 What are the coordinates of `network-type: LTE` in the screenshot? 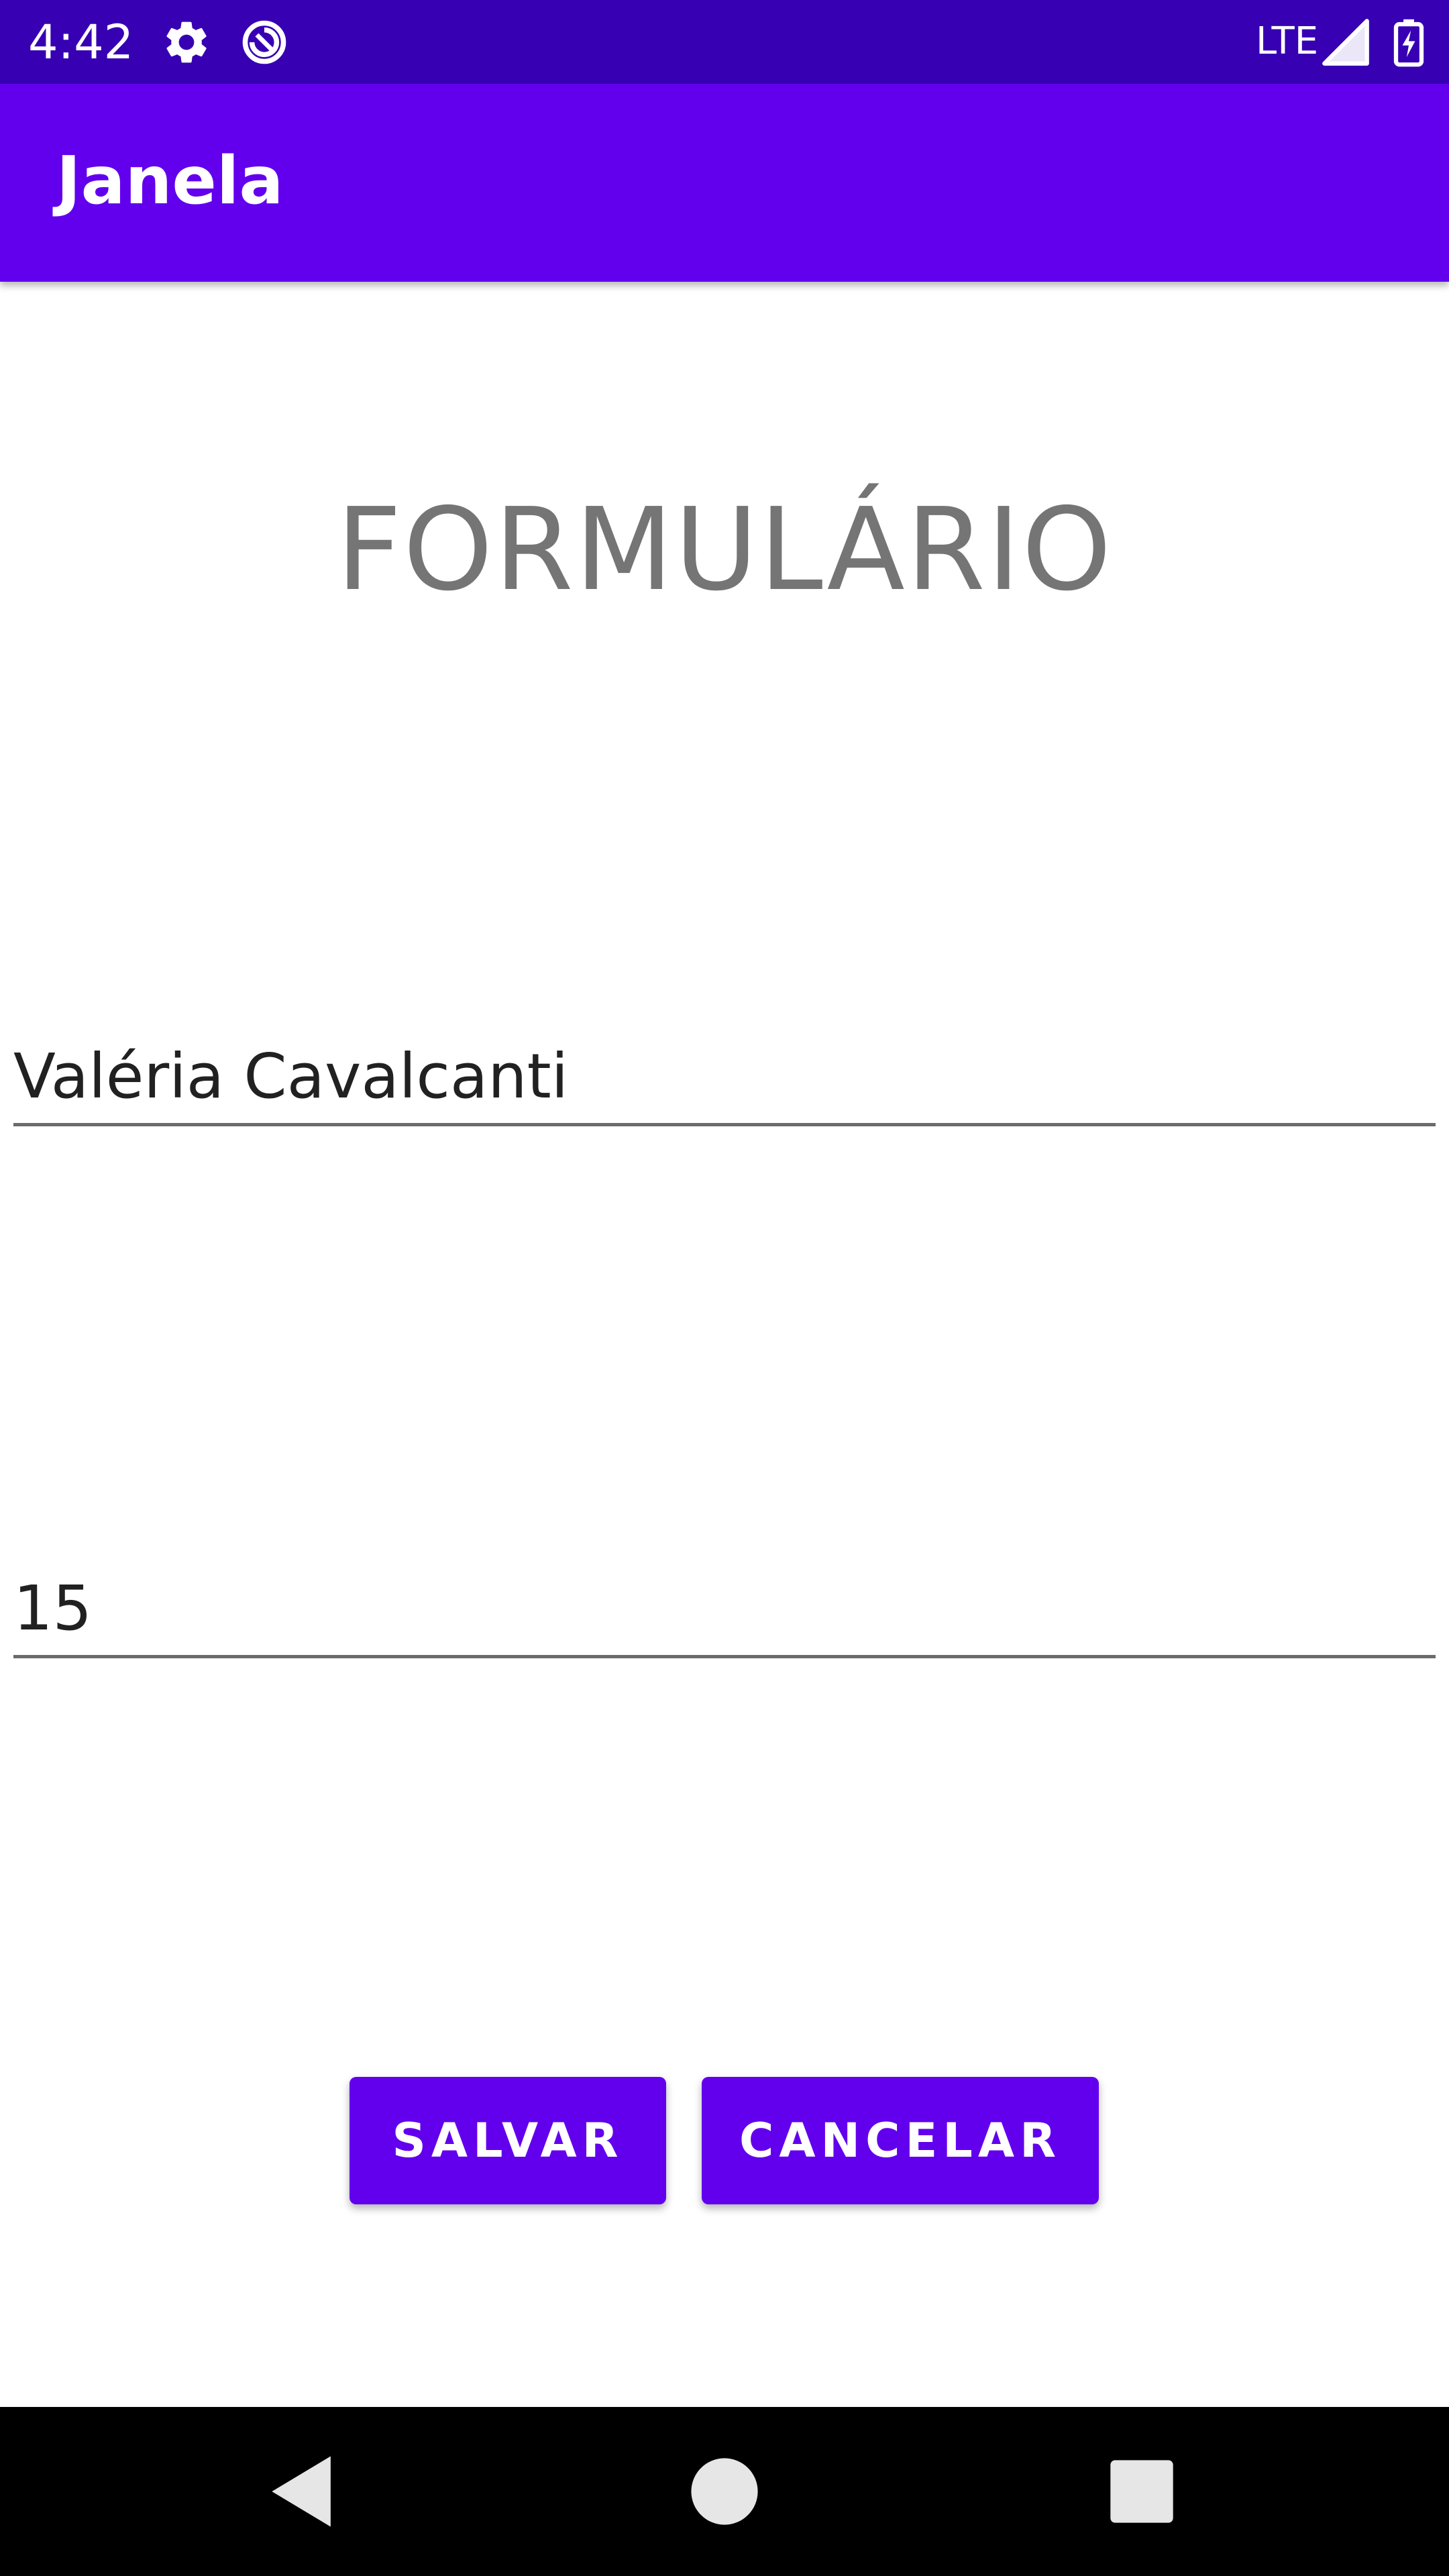 It's located at (1287, 41).